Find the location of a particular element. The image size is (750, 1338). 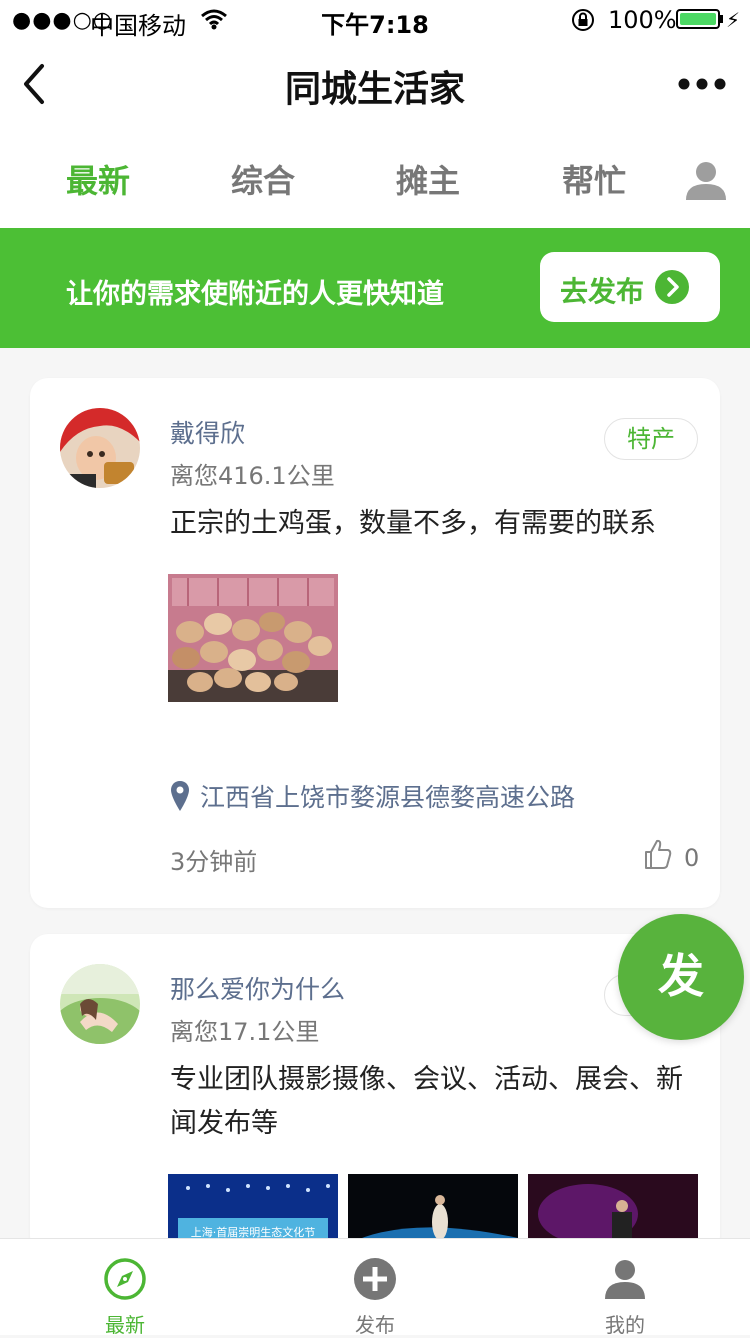

user-name: 那么爱你为什么 is located at coordinates (257, 988).